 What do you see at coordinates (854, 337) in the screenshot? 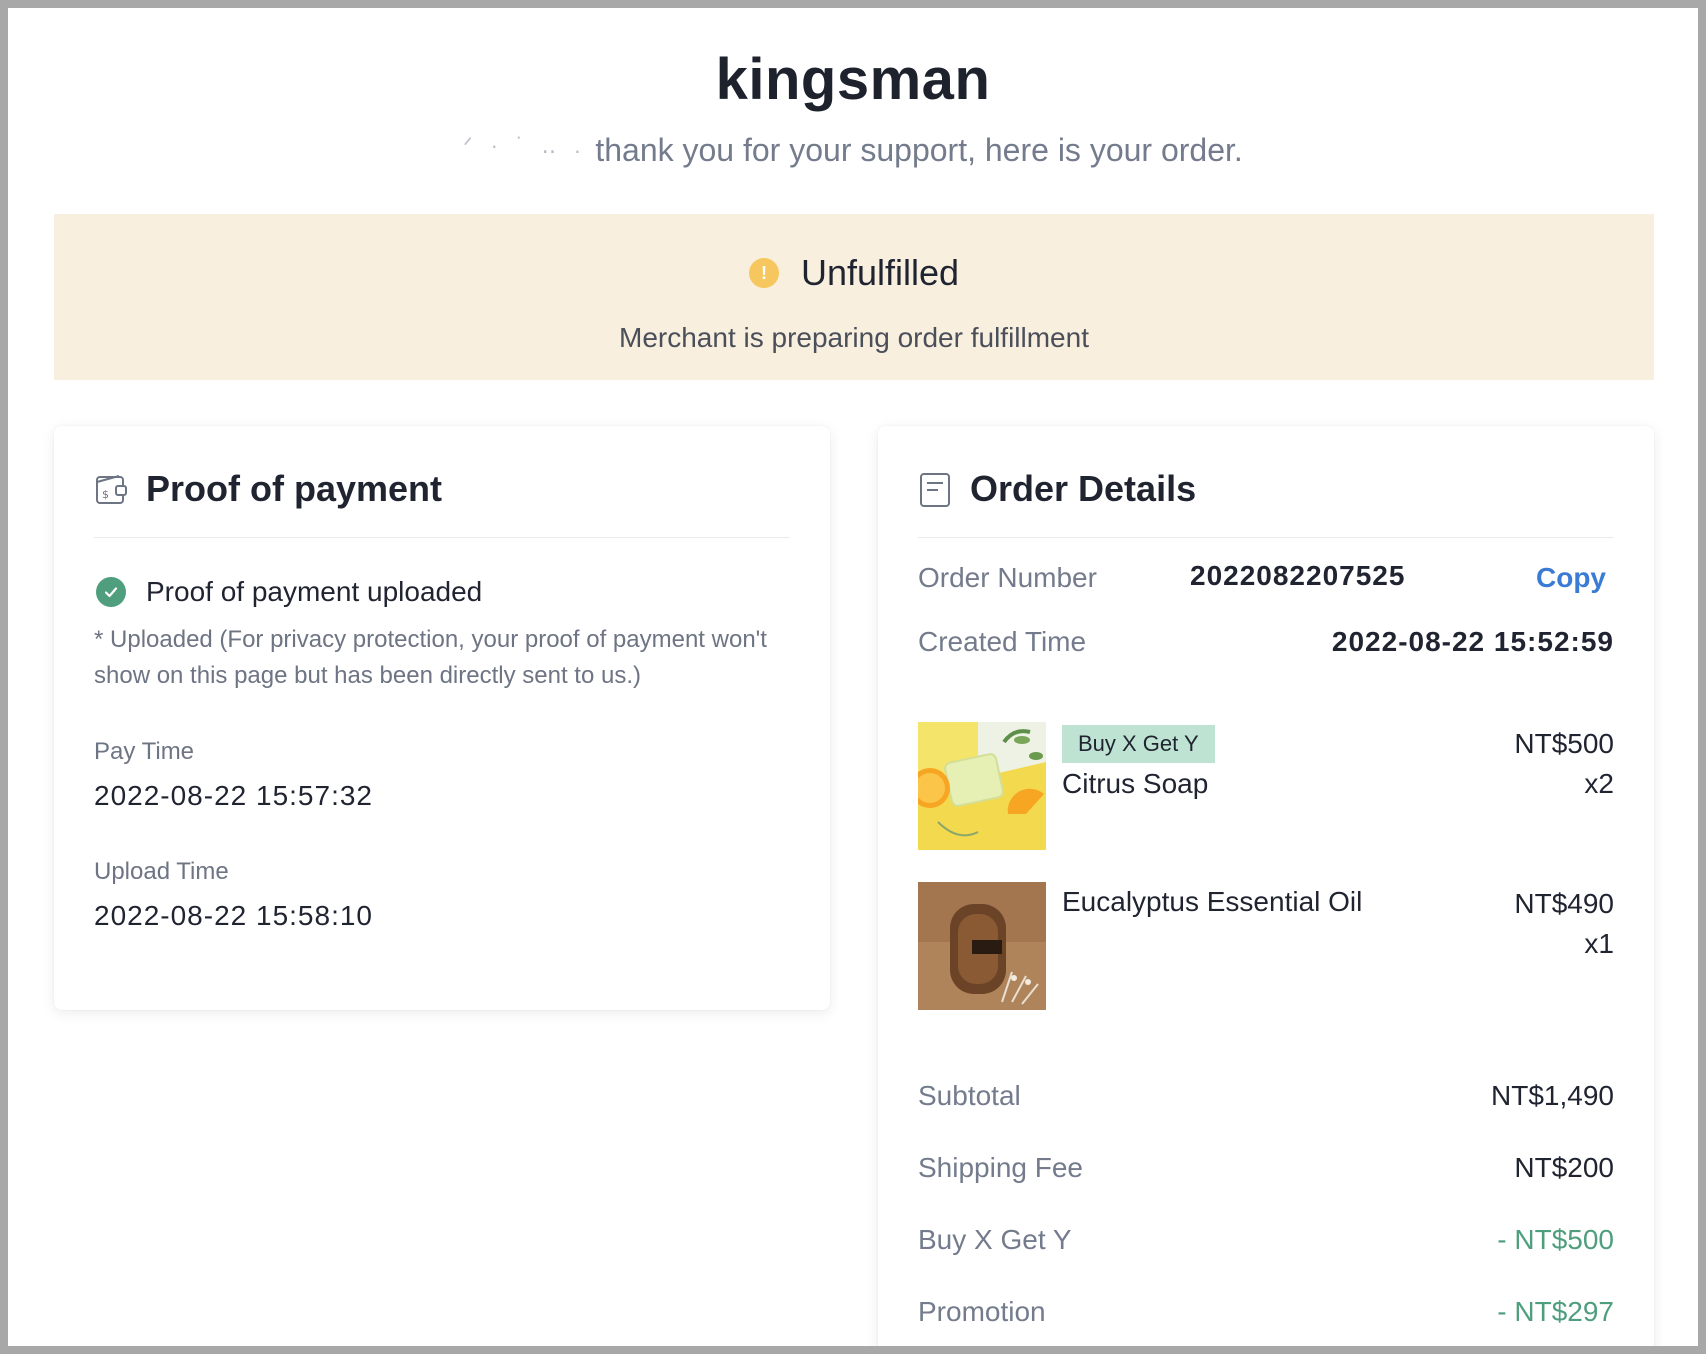
I see `status-subtitle: Merchant is preparing order fulfillment` at bounding box center [854, 337].